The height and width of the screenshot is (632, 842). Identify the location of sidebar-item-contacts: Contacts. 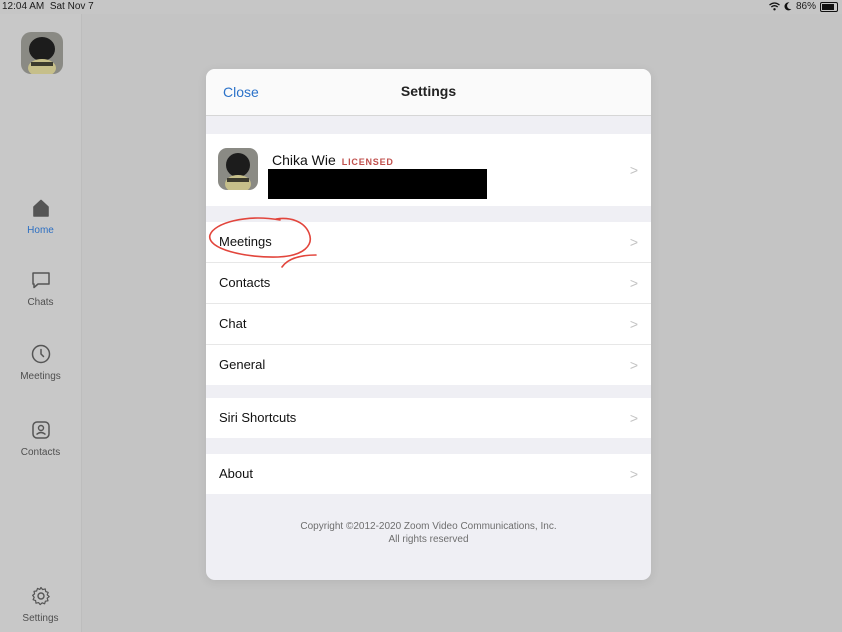
(40, 438).